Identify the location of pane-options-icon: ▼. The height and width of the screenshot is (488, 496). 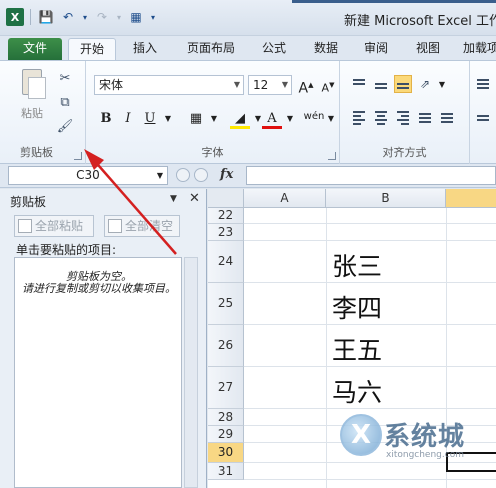
(173, 199).